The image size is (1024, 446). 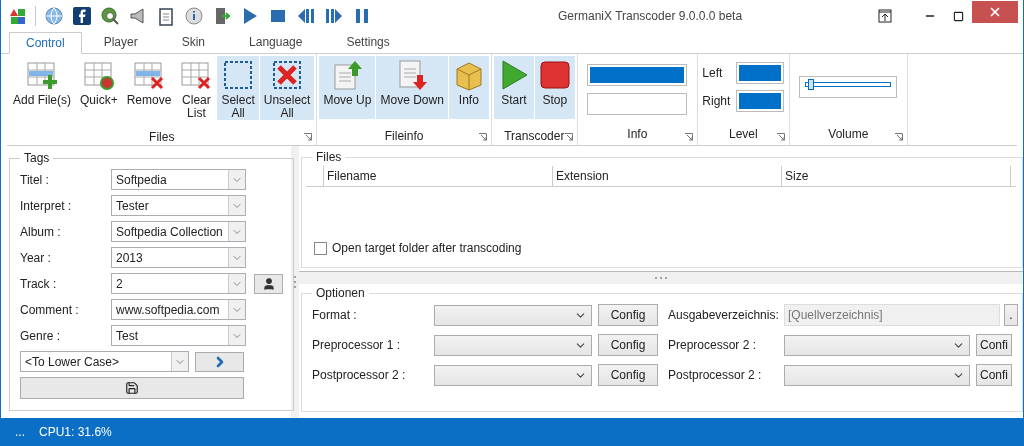 I want to click on next-icon, so click(x=334, y=16).